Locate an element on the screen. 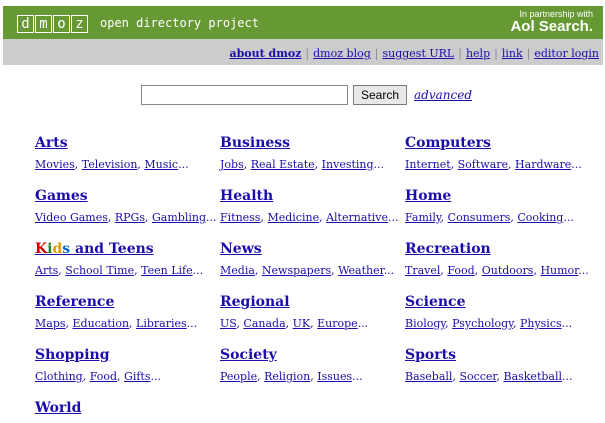 The height and width of the screenshot is (423, 605). subcategory-link: Education is located at coordinates (101, 323).